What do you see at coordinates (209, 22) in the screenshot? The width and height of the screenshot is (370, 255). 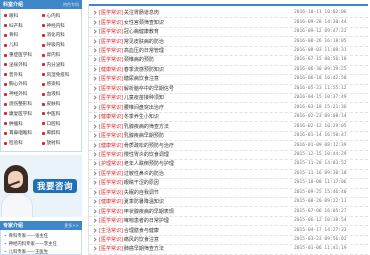 I see `article-title-link: 女性宫颈筛查知识` at bounding box center [209, 22].